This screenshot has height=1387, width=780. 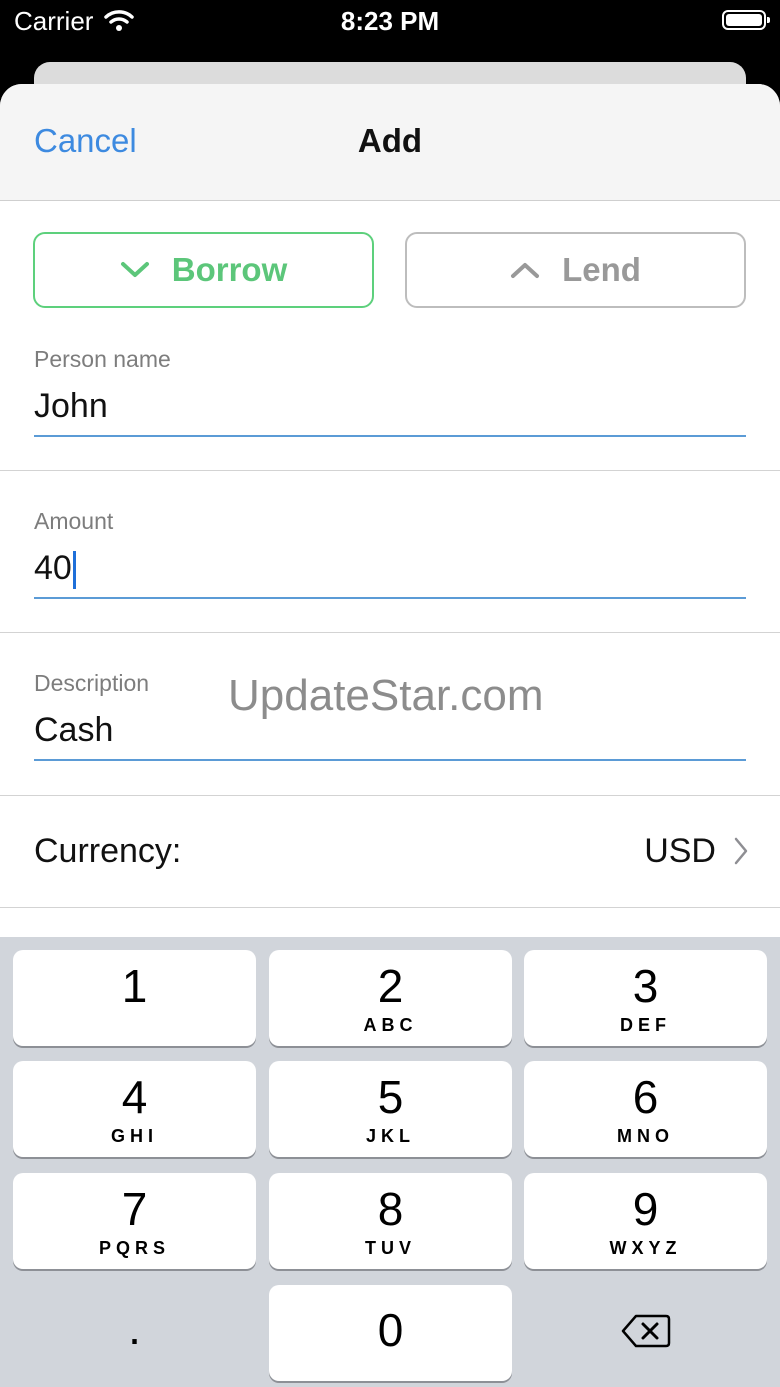 I want to click on currency-label: Currency:, so click(x=108, y=851).